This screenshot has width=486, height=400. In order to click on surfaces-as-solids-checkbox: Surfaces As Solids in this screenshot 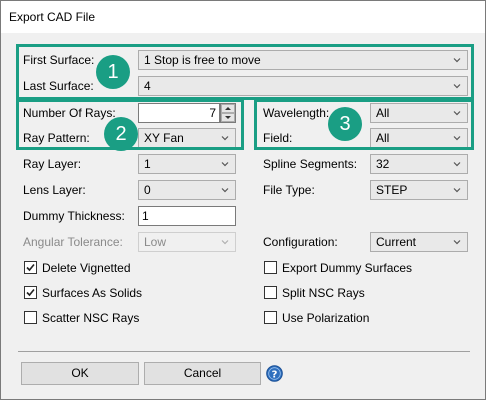, I will do `click(94, 293)`.